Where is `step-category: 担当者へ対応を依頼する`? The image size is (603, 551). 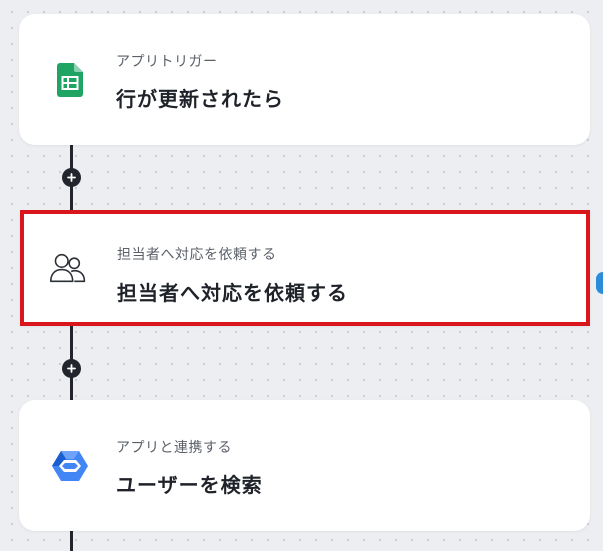 step-category: 担当者へ対応を依頼する is located at coordinates (197, 255).